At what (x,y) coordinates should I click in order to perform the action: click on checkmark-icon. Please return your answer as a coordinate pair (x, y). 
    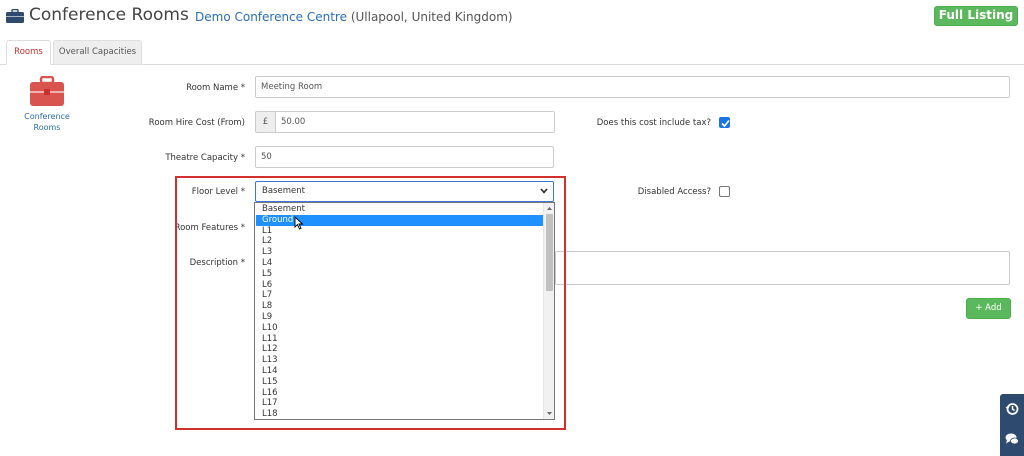
    Looking at the image, I should click on (725, 123).